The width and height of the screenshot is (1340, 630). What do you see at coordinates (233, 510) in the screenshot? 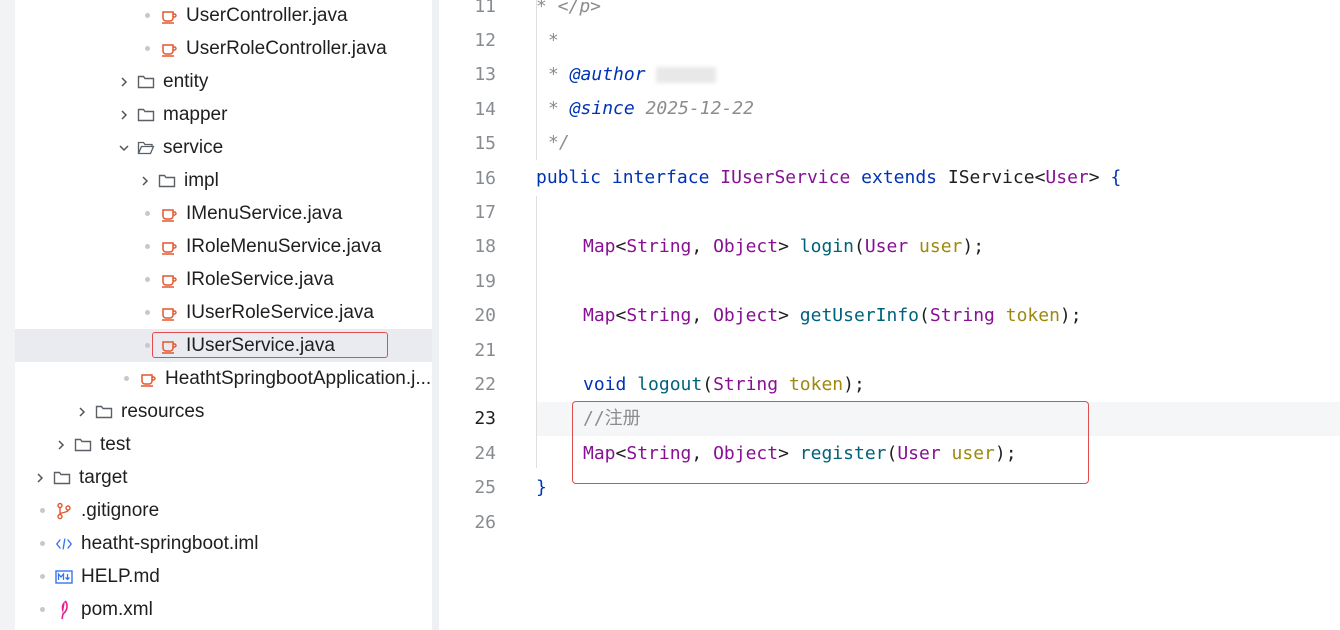
I see `tree-file-row: .gitignore` at bounding box center [233, 510].